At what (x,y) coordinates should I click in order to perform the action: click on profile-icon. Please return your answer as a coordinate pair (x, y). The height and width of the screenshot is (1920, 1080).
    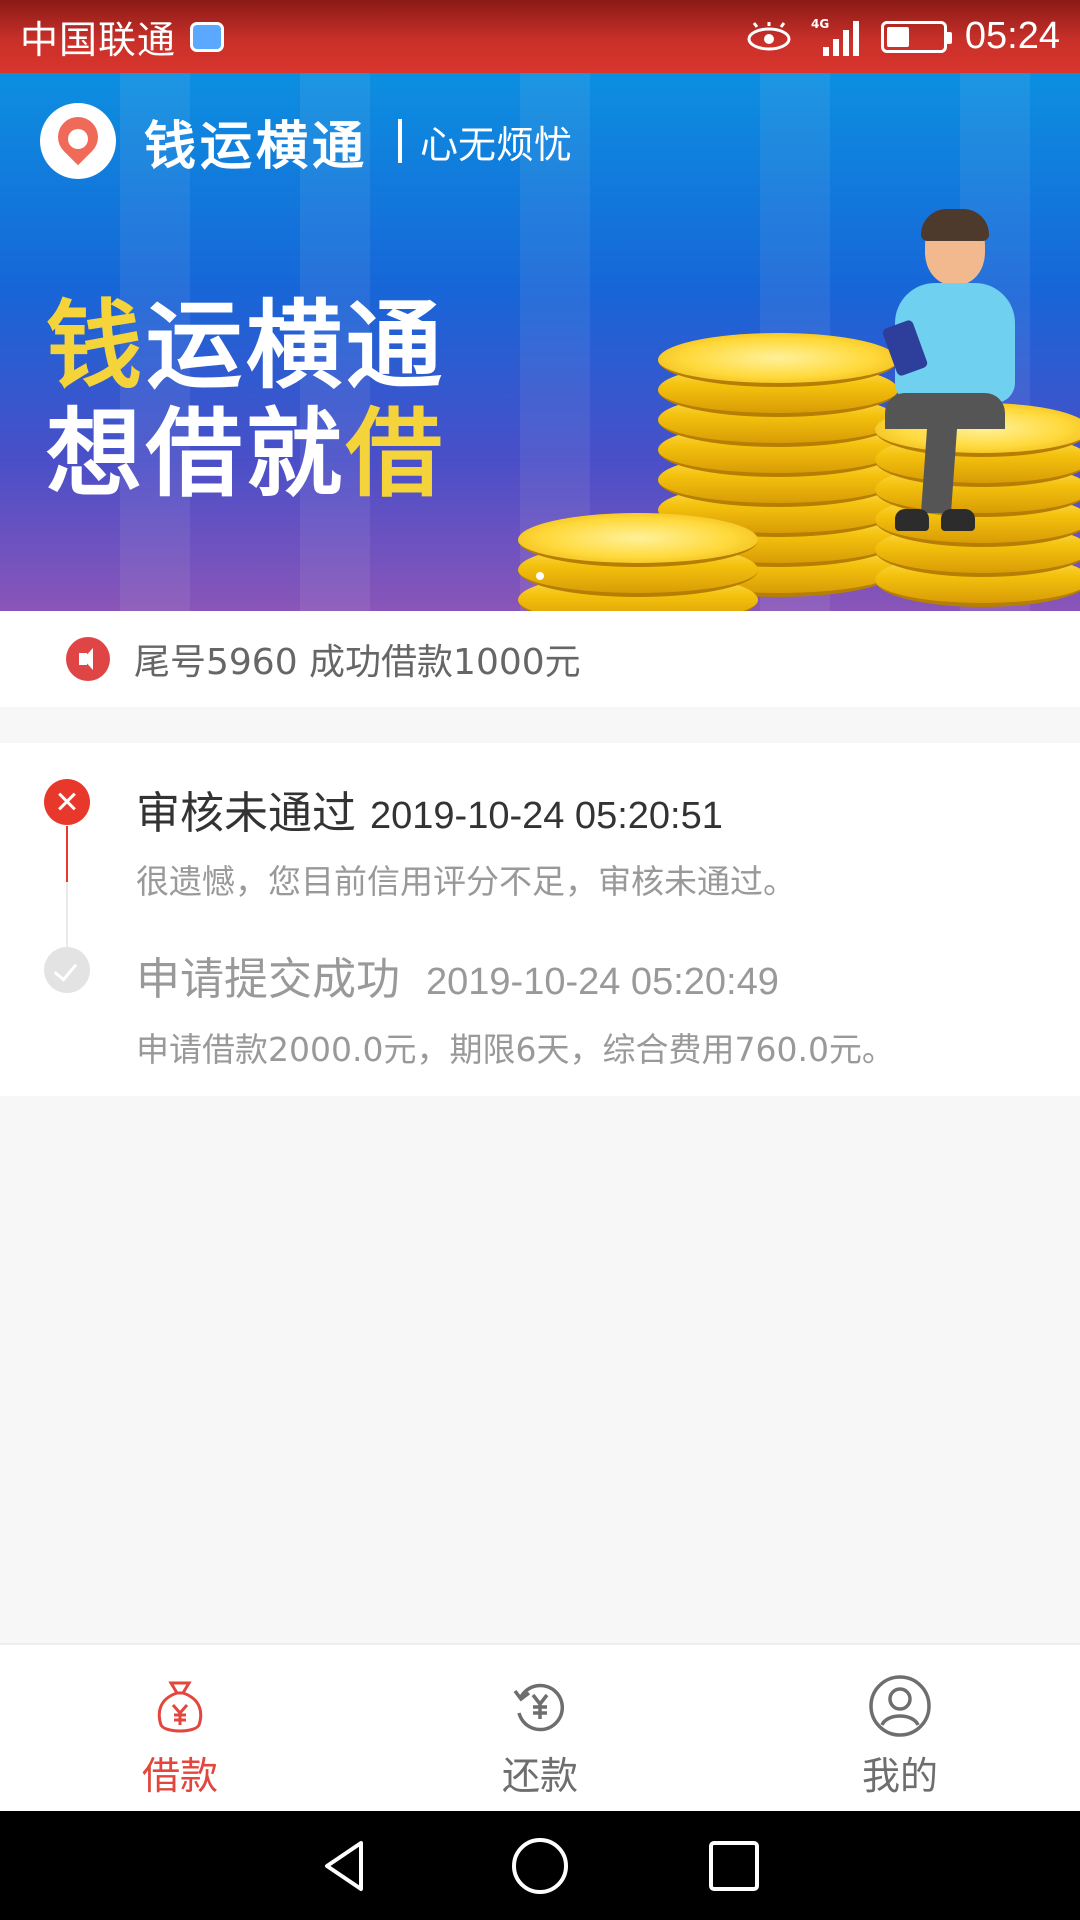
    Looking at the image, I should click on (900, 1706).